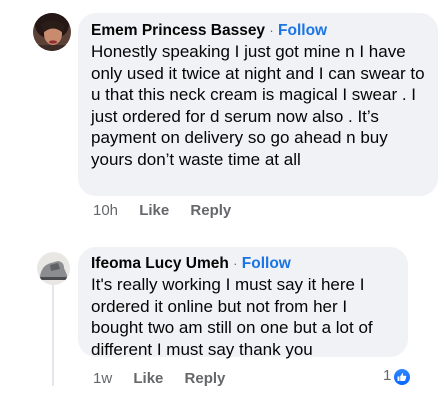 Image resolution: width=444 pixels, height=402 pixels. What do you see at coordinates (167, 378) in the screenshot?
I see `comment-actions: 1w Like Reply` at bounding box center [167, 378].